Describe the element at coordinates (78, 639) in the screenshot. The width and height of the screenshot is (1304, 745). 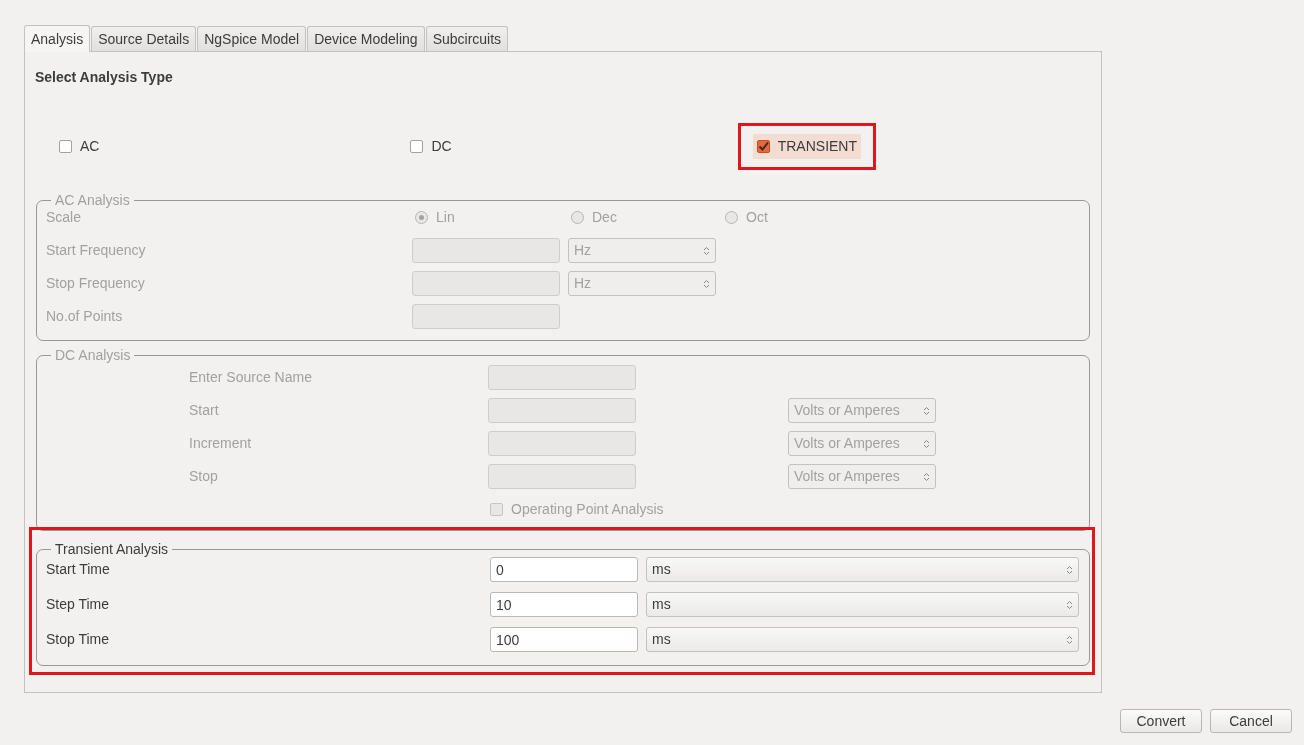
I see `field-label: Stop Time` at that location.